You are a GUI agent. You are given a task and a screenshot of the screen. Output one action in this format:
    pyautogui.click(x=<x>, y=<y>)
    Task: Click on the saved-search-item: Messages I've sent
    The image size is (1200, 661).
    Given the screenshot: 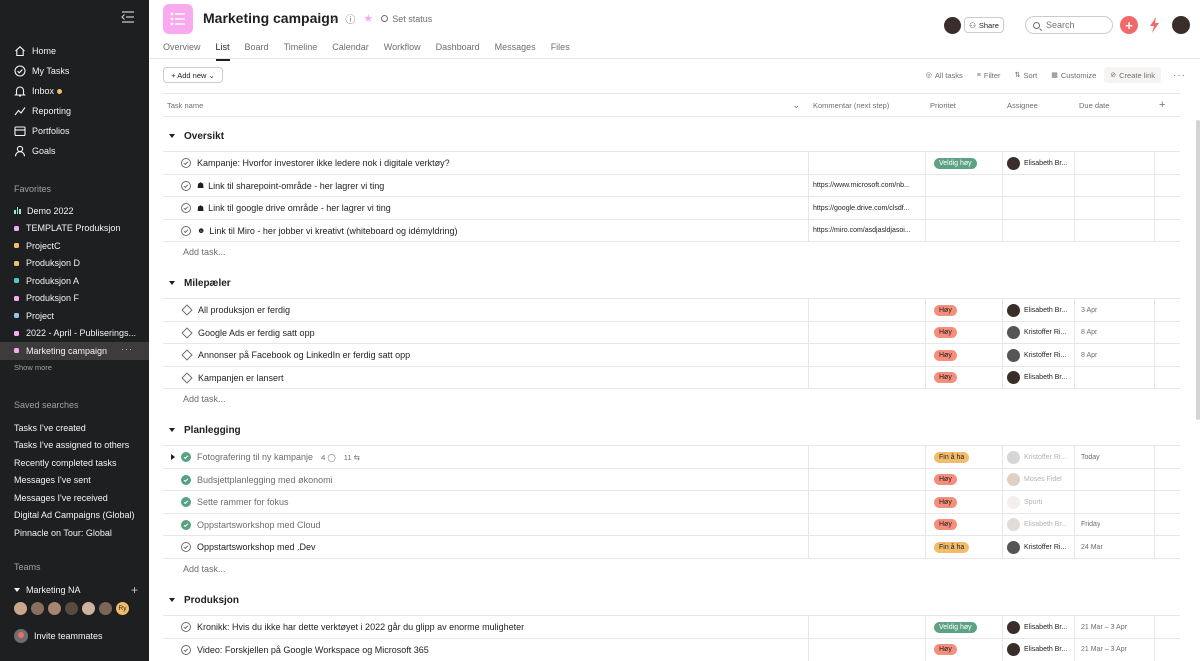 What is the action you would take?
    pyautogui.click(x=74, y=481)
    